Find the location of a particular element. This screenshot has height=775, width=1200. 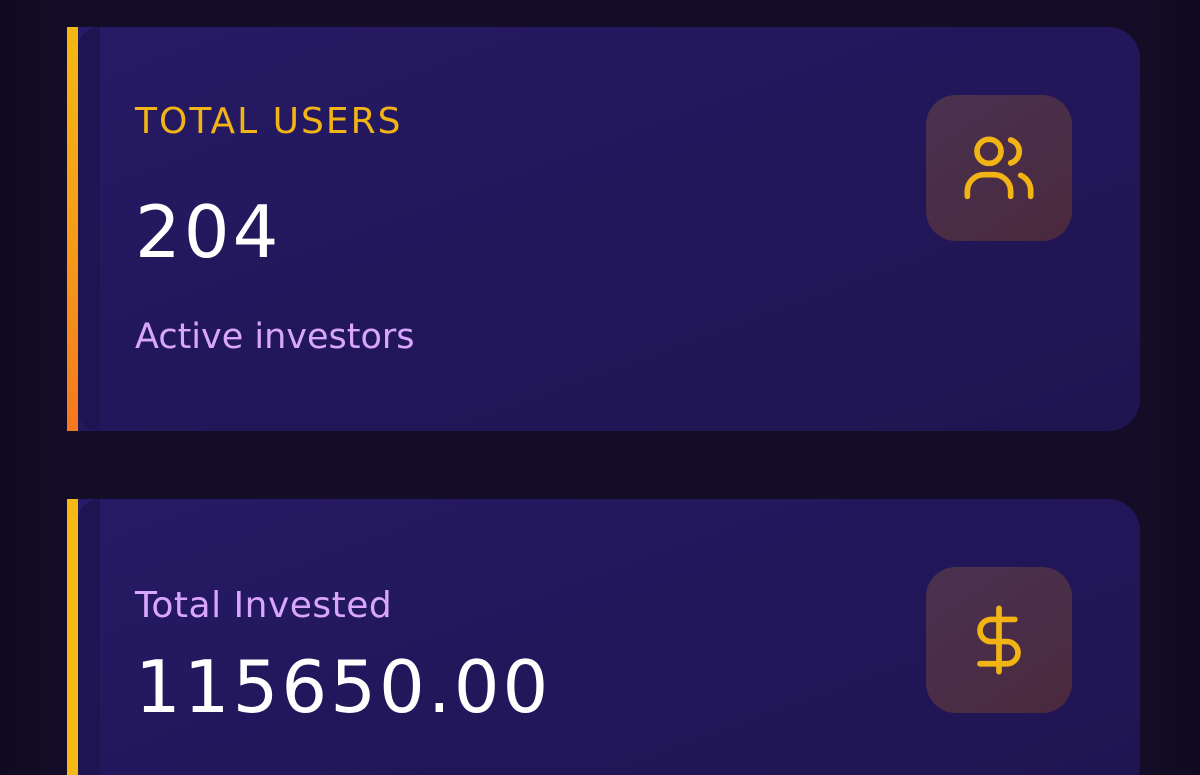

users-icon-box is located at coordinates (999, 168).